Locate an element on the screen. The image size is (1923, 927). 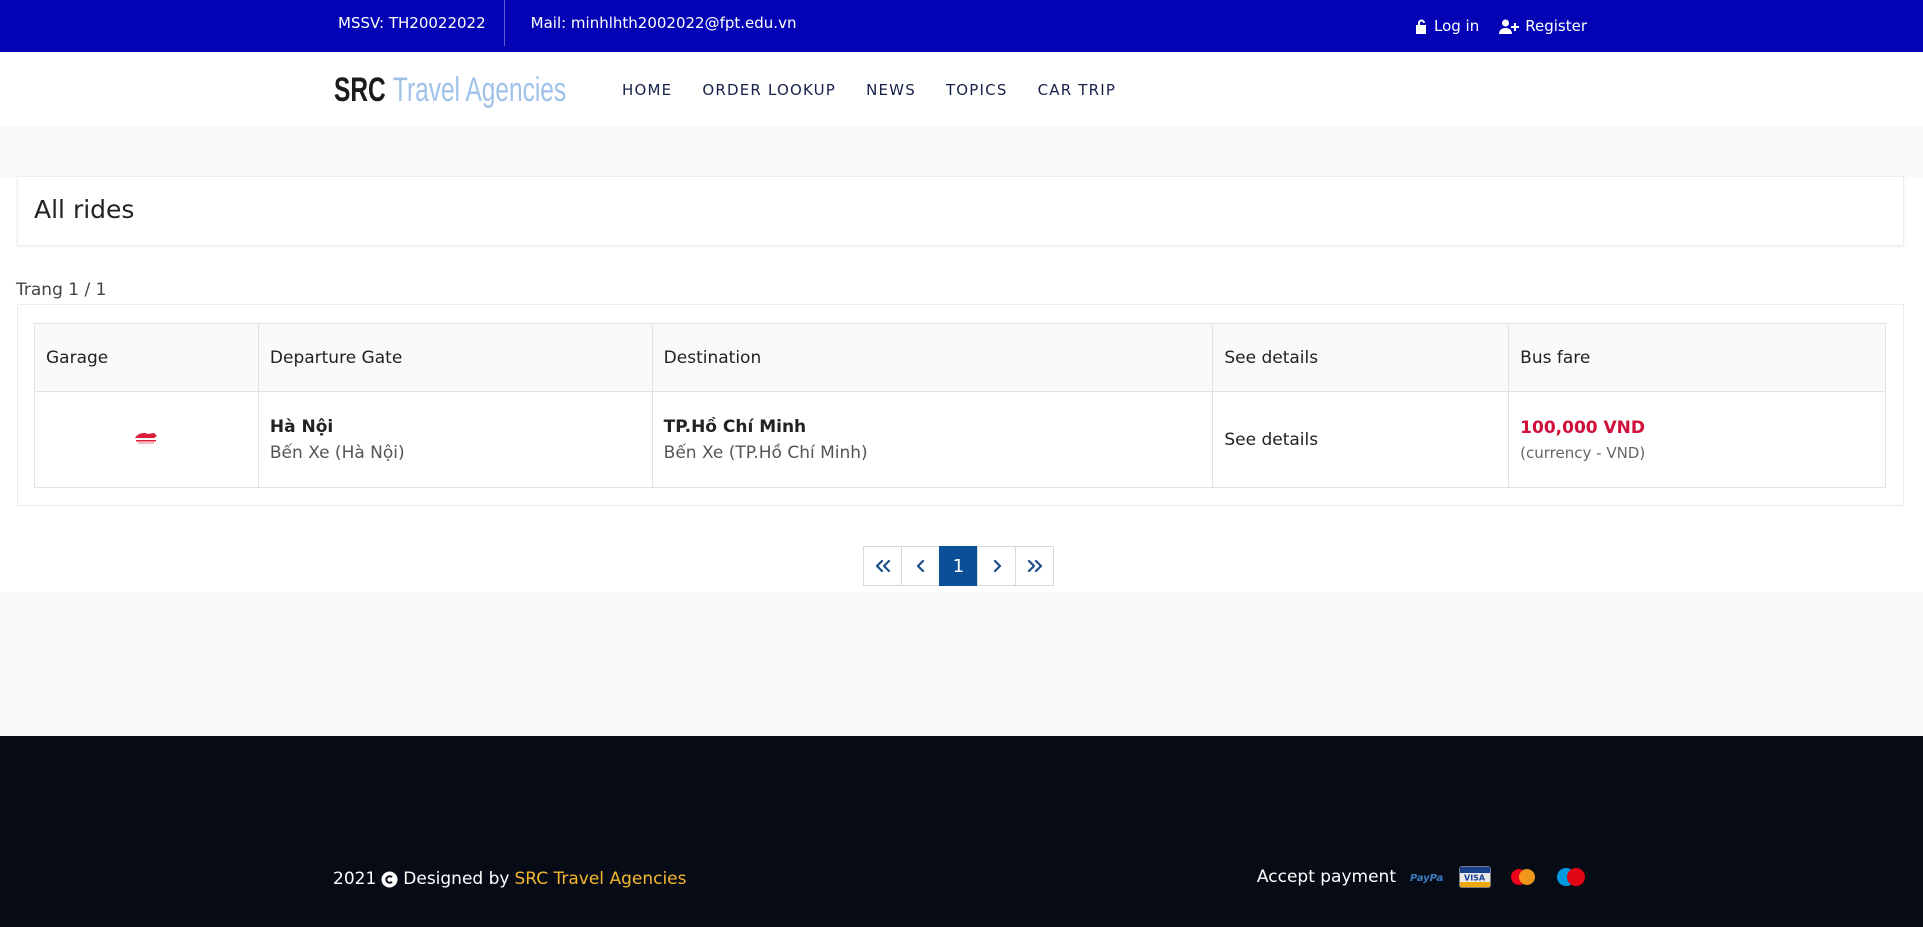
header-departure: Departure Gate is located at coordinates (455, 357).